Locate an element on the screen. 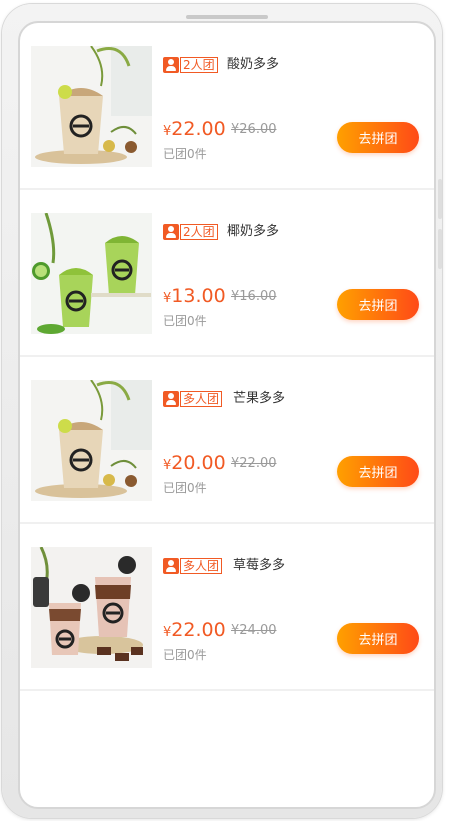 This screenshot has height=821, width=450. sale-price: ¥13.00 is located at coordinates (194, 296).